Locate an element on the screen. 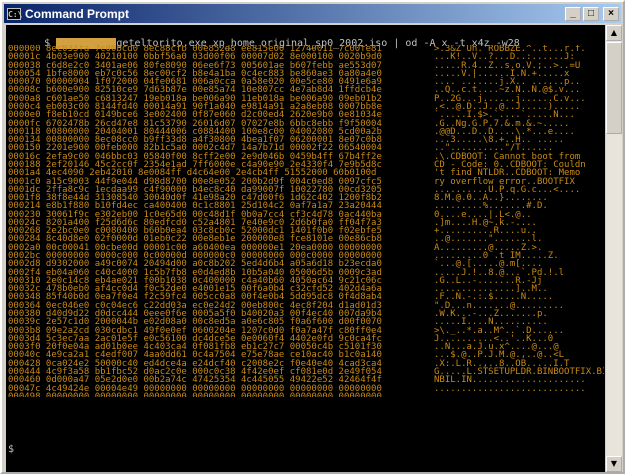 This screenshot has width=625, height=474. scroll-down-arrow-icon: ▼ is located at coordinates (614, 464).